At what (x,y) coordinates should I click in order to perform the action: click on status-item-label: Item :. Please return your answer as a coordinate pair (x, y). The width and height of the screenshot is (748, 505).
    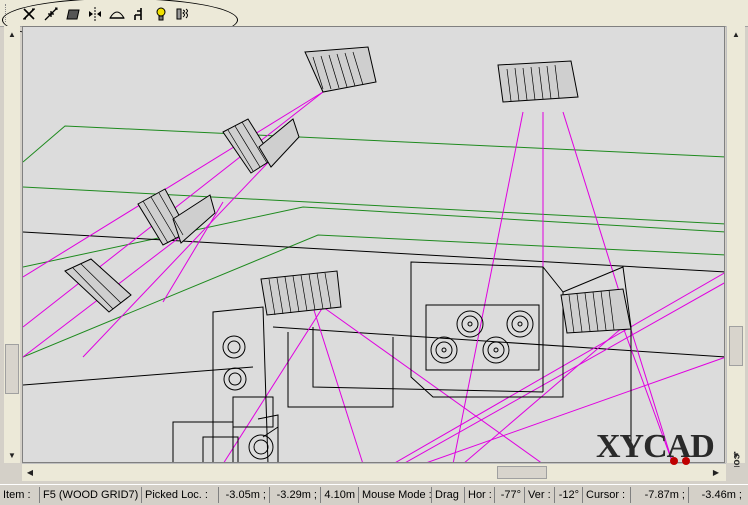
    Looking at the image, I should click on (20, 495).